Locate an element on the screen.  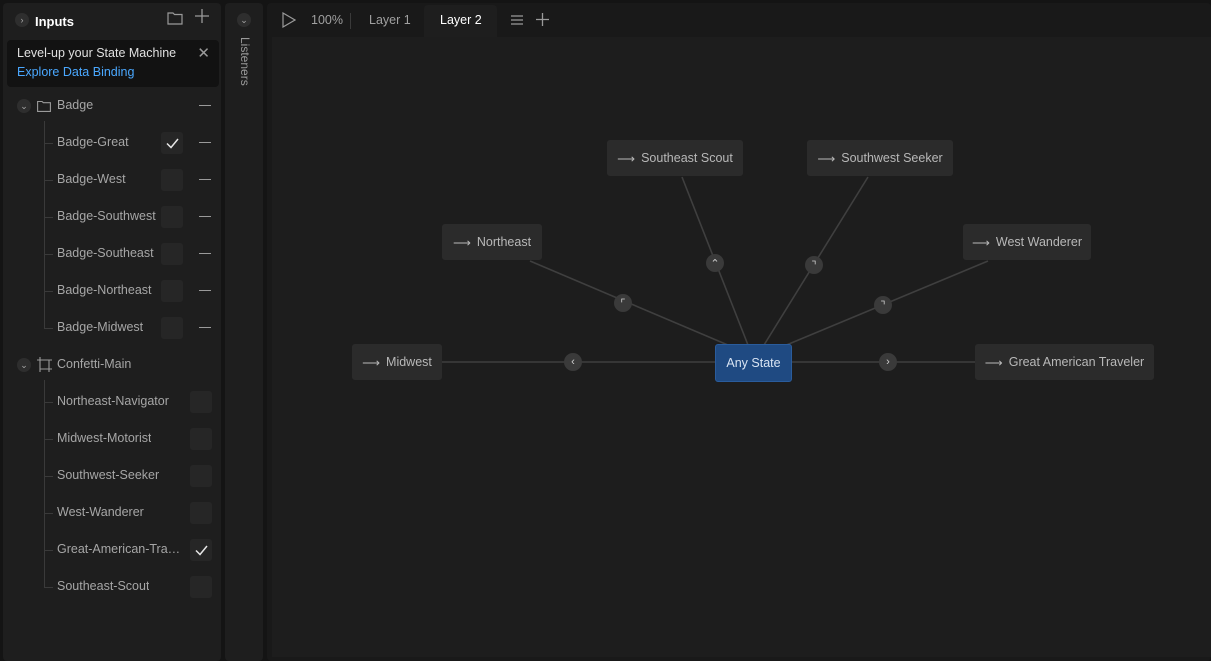
state-node-southwest-seeker: ⟶ Southwest Seeker is located at coordinates (880, 158).